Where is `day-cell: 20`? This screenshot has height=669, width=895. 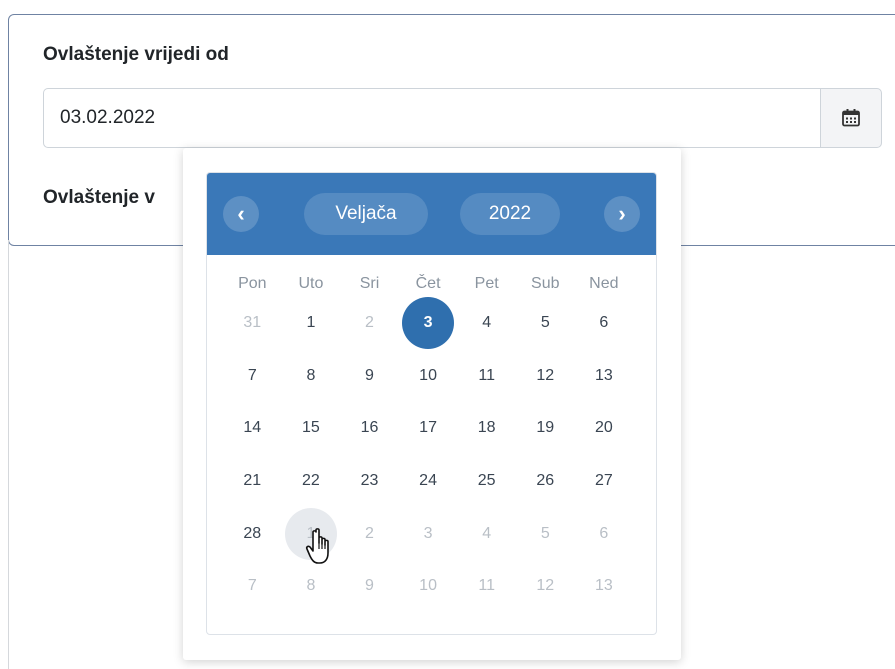
day-cell: 20 is located at coordinates (604, 428).